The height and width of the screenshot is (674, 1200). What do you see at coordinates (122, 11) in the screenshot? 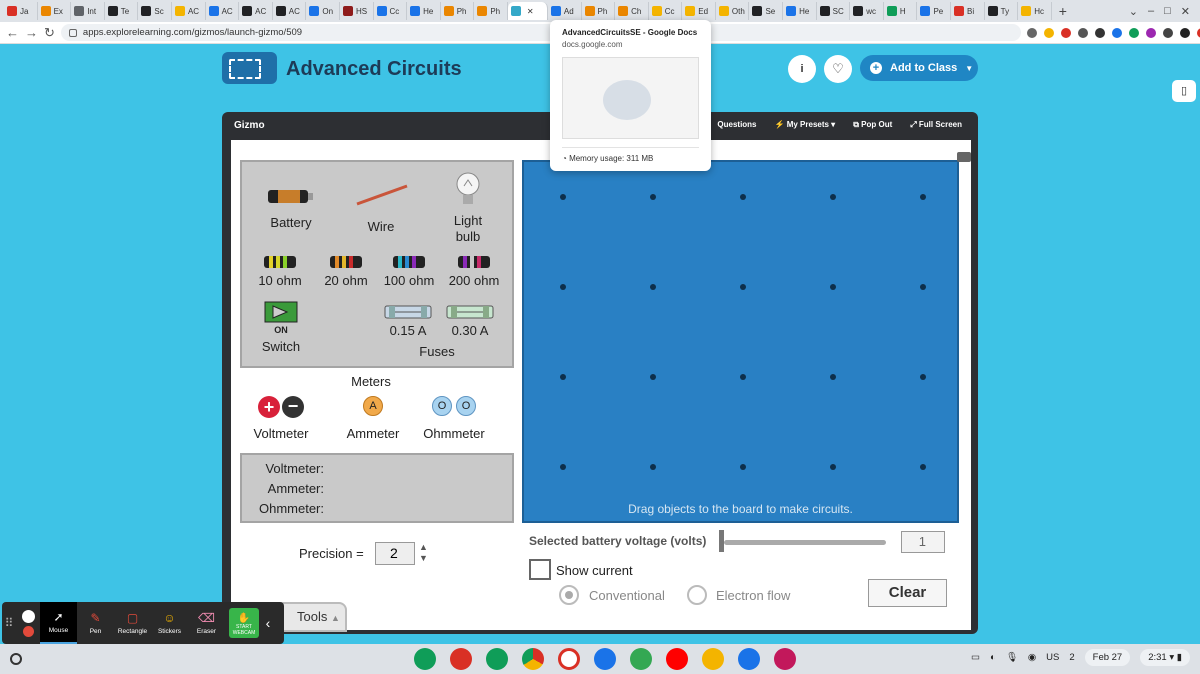
I see `browser-tab: Te` at bounding box center [122, 11].